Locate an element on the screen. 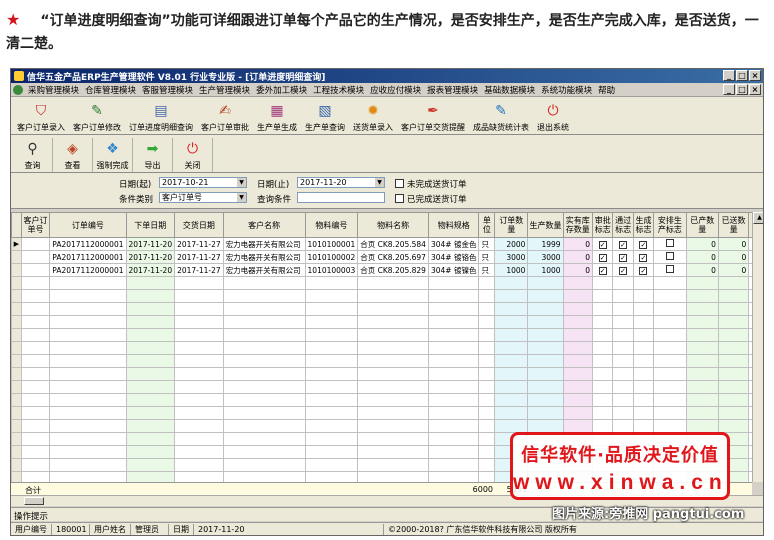 This screenshot has width=774, height=540. table-cell: 3000 is located at coordinates (511, 257).